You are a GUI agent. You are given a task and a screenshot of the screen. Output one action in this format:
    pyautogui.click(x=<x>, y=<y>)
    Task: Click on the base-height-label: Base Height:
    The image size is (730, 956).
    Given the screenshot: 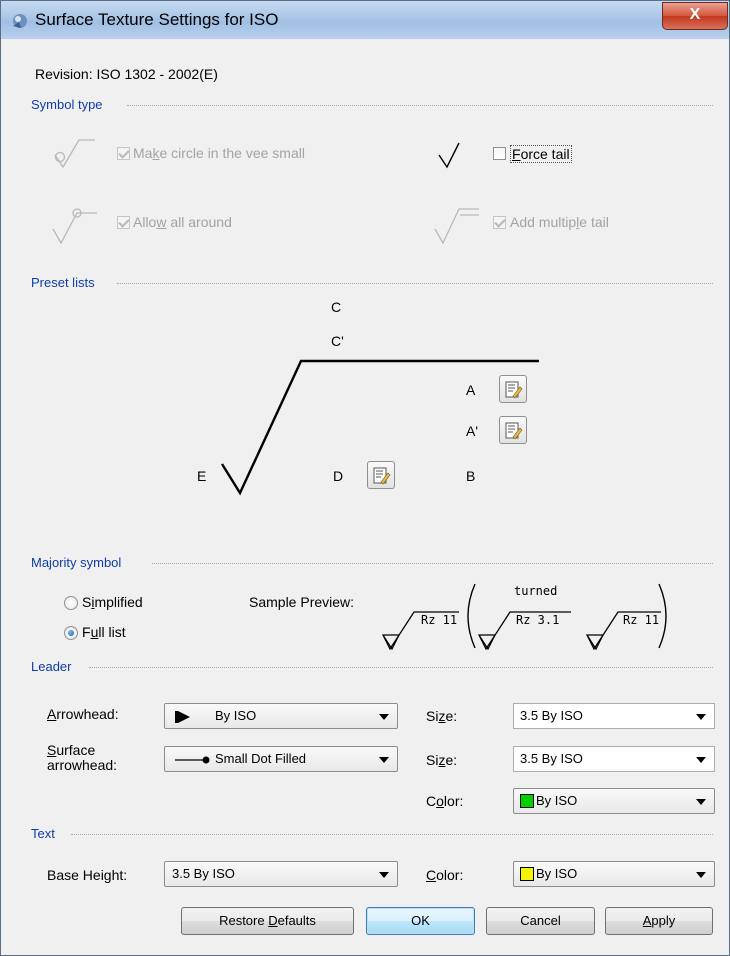 What is the action you would take?
    pyautogui.click(x=87, y=875)
    